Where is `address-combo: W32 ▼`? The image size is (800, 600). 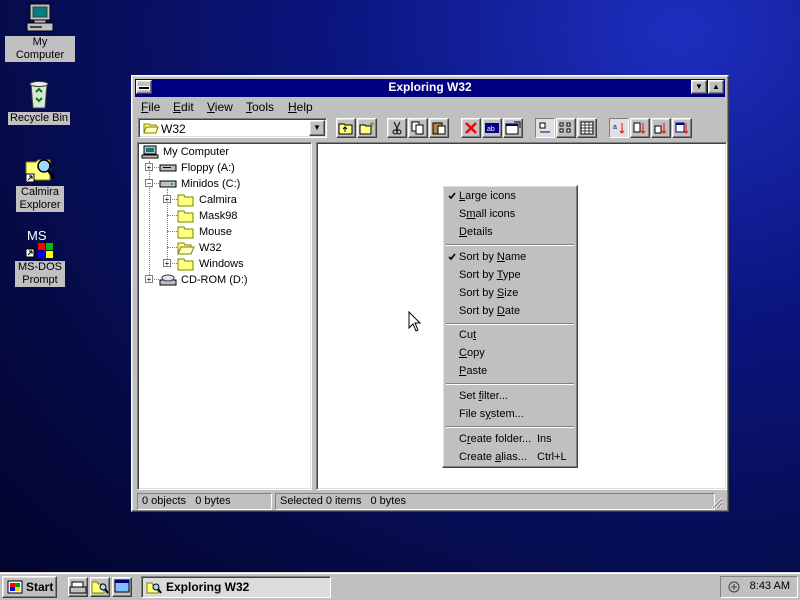
address-combo: W32 ▼ is located at coordinates (232, 128).